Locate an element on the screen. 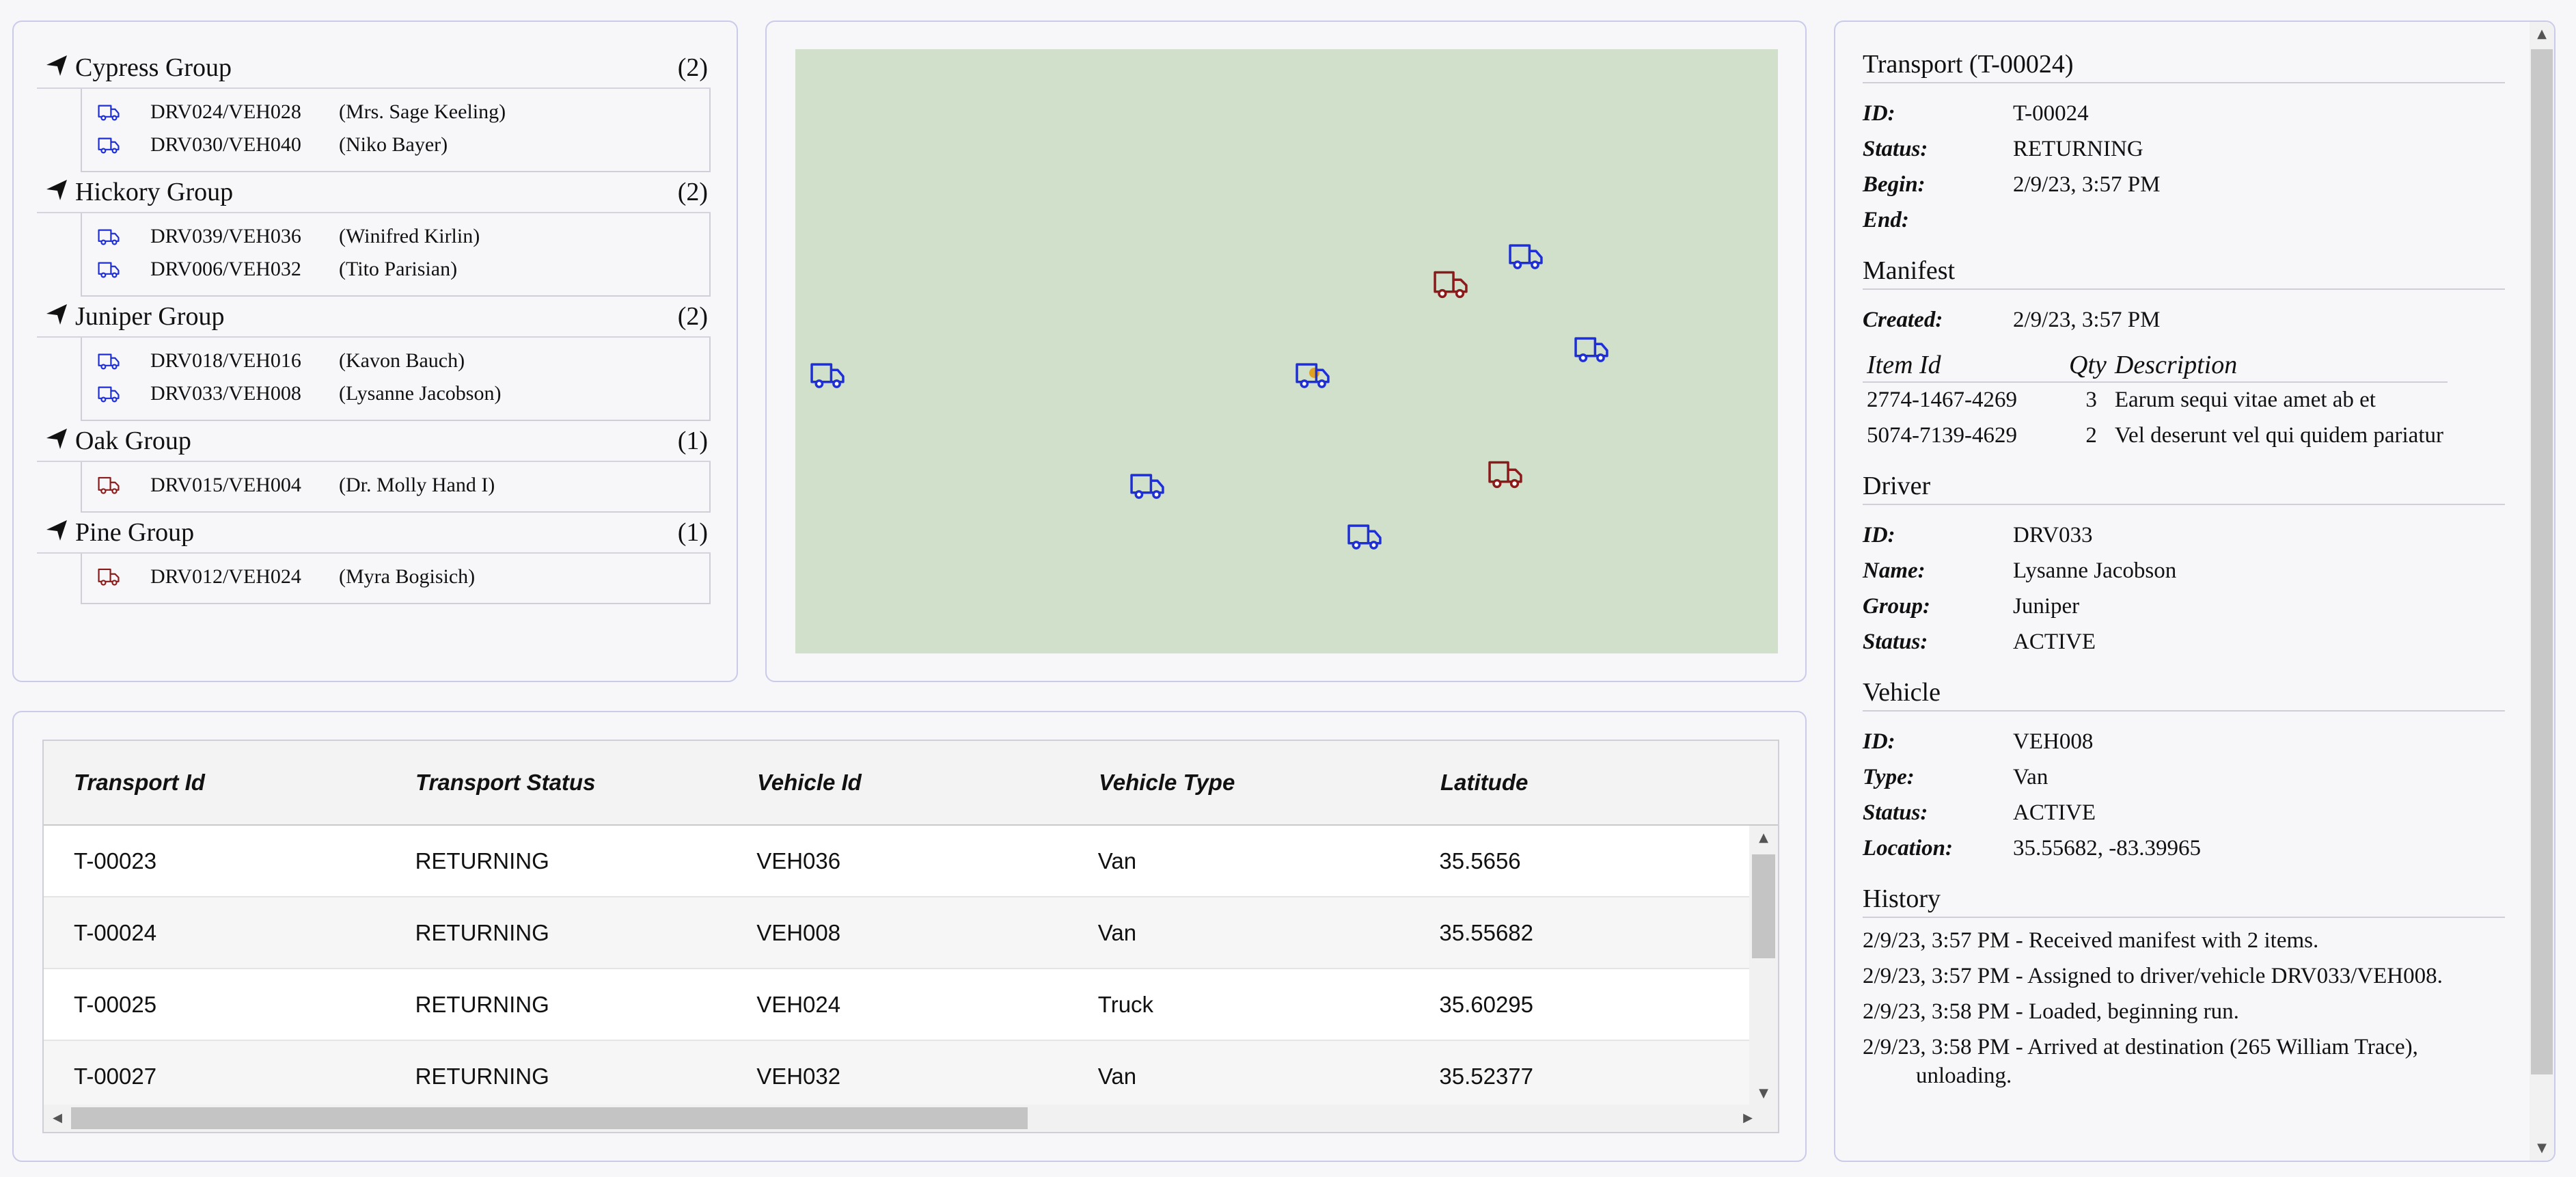 The height and width of the screenshot is (1177, 2576). group-header: Cypress Group (2) is located at coordinates (374, 68).